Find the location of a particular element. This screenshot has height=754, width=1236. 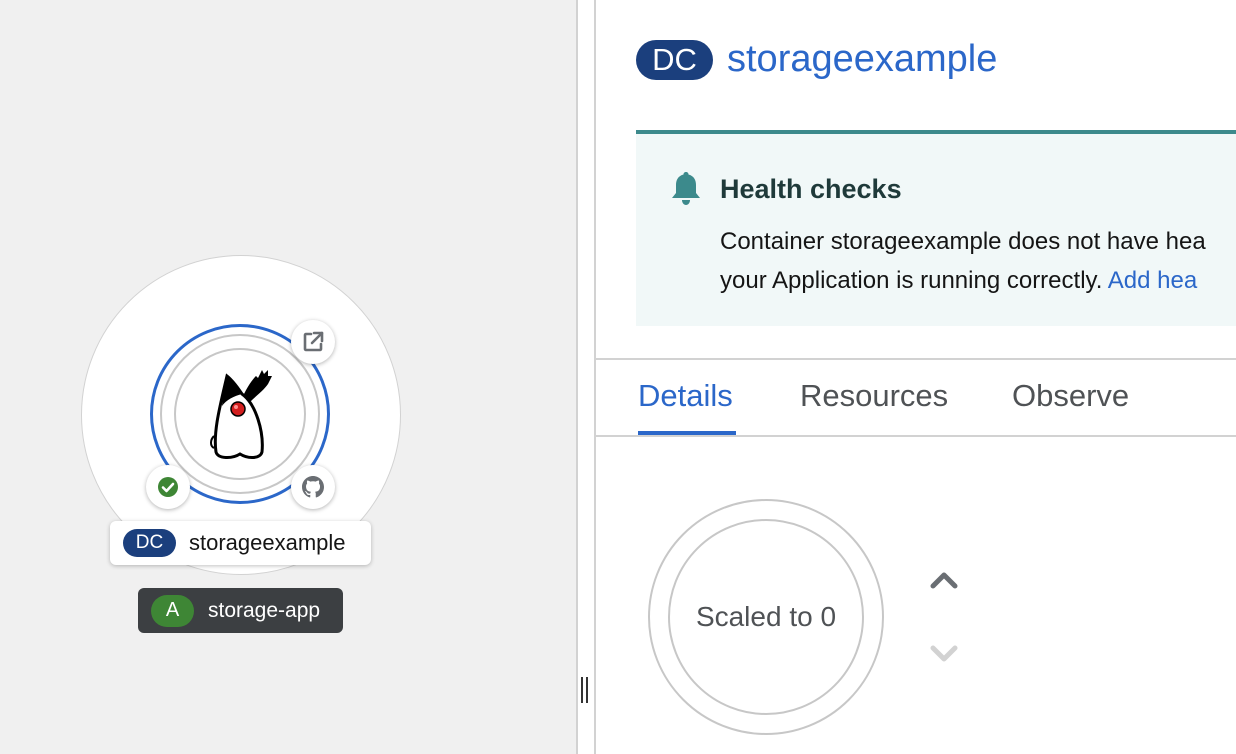

tab-observe: Observe is located at coordinates (1070, 396).